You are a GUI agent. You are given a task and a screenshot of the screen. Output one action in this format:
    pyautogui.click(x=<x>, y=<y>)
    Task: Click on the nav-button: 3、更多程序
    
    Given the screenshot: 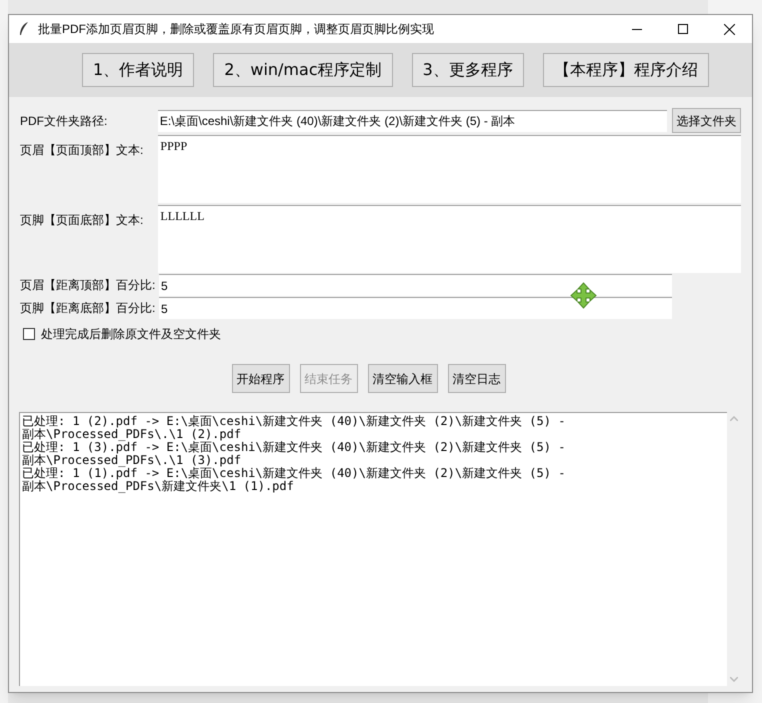 What is the action you would take?
    pyautogui.click(x=468, y=70)
    